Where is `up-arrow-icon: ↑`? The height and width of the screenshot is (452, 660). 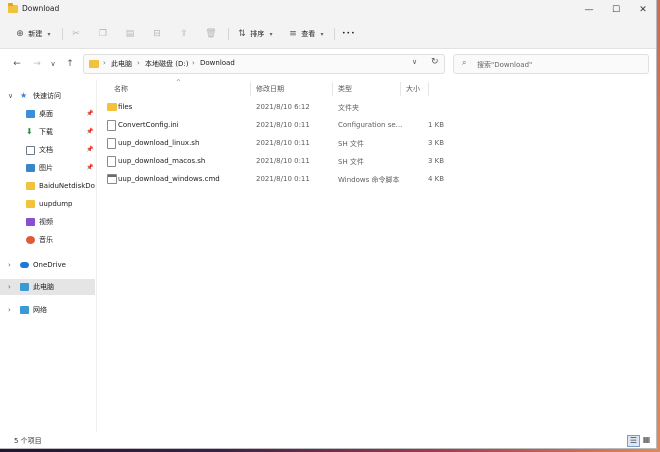
up-arrow-icon: ↑ is located at coordinates (70, 64).